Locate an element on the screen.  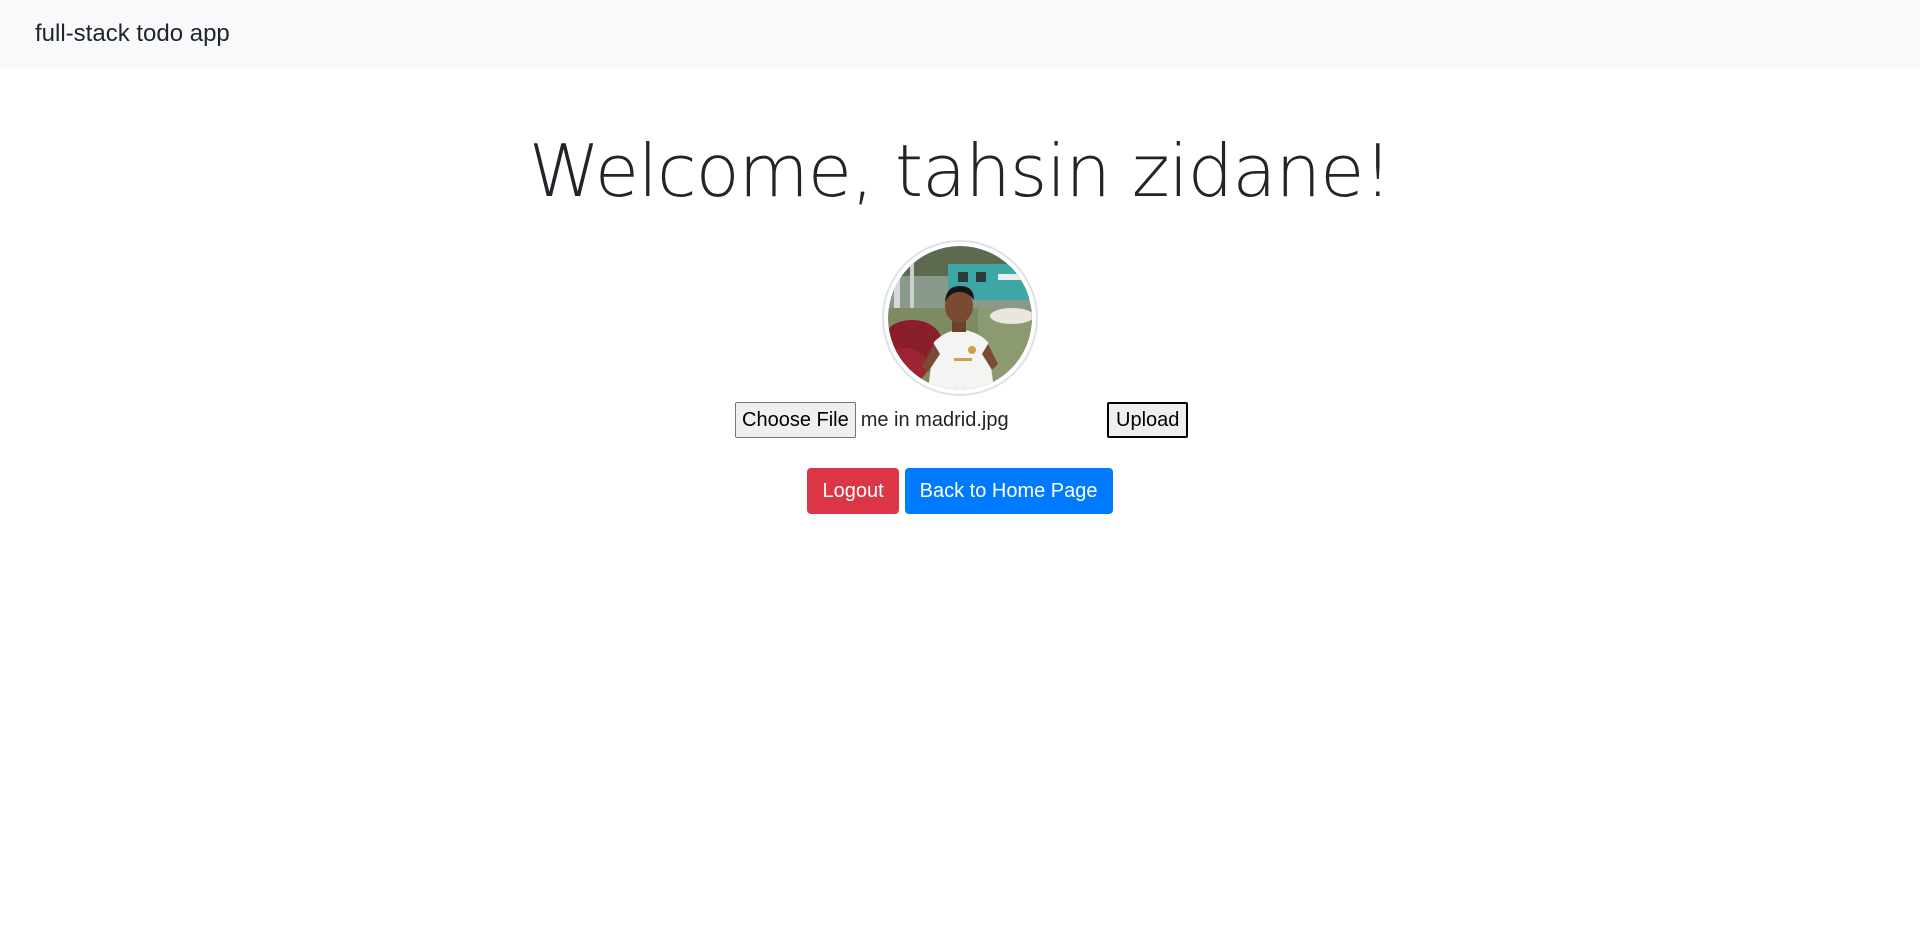
brand-link: full-stack todo app is located at coordinates (132, 34).